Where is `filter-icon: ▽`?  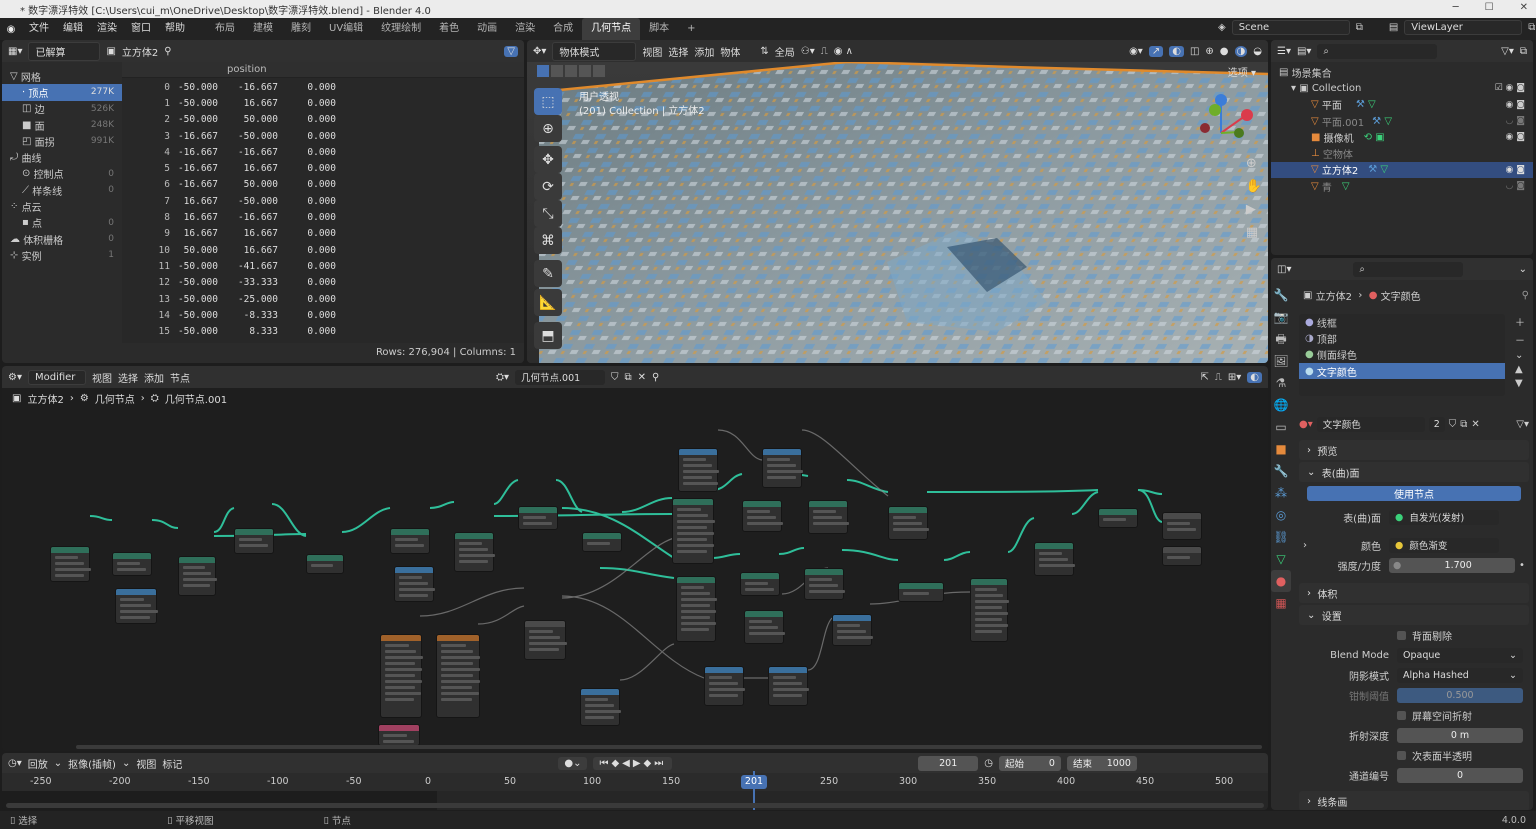
filter-icon: ▽ is located at coordinates (511, 51).